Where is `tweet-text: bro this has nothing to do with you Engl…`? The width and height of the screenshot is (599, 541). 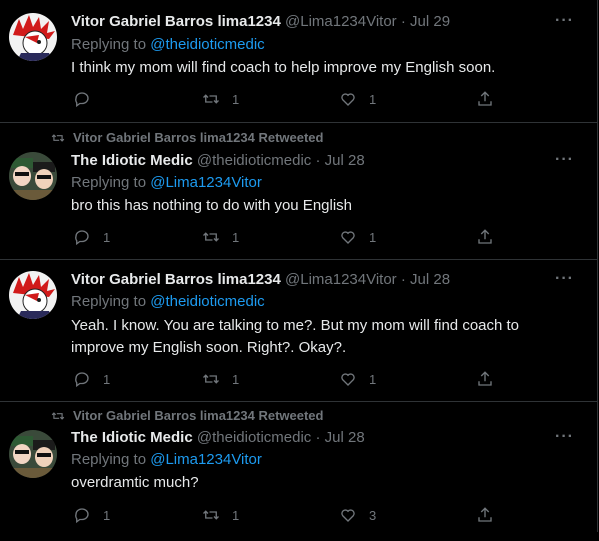 tweet-text: bro this has nothing to do with you Engl… is located at coordinates (212, 205).